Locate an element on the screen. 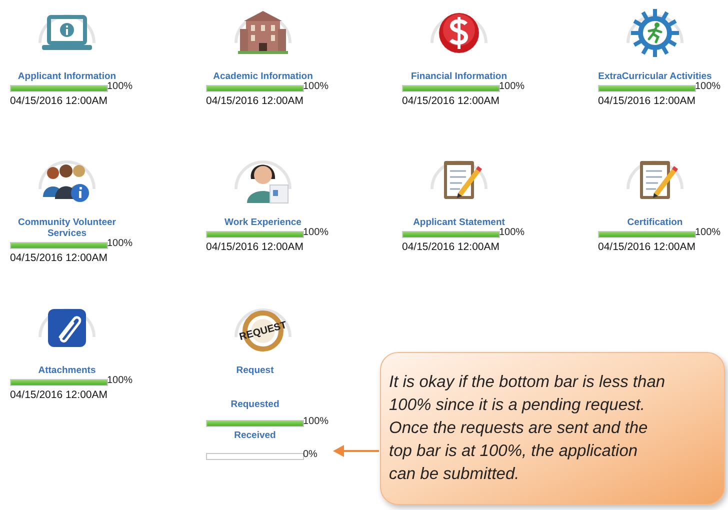 Image resolution: width=728 pixels, height=510 pixels. percent-text: 0% is located at coordinates (310, 455).